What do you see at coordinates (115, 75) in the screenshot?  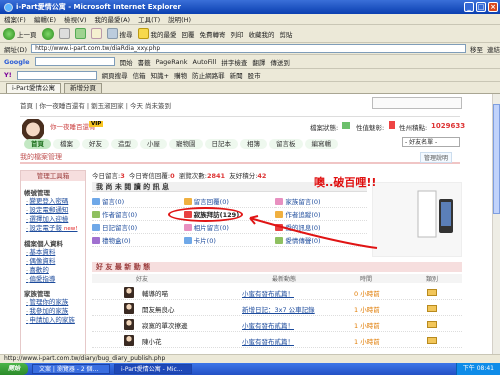 I see `yahoo-search-button: 網頁搜尋` at bounding box center [115, 75].